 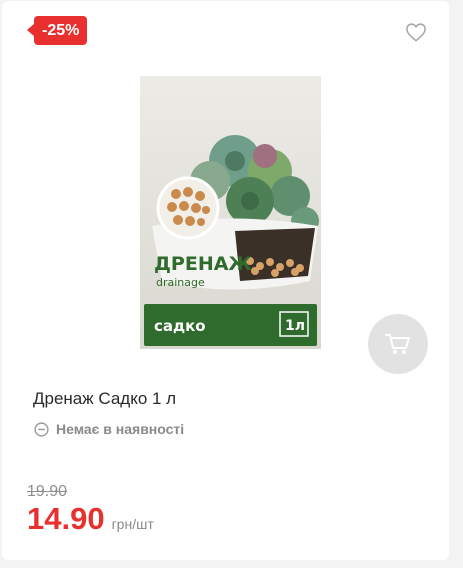 I want to click on add-to-cart-button, so click(x=398, y=344).